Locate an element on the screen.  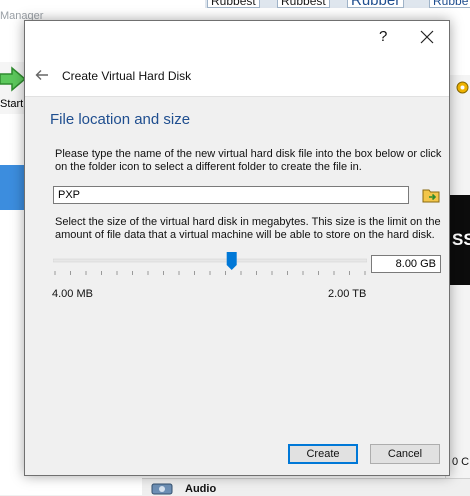
folder-icon is located at coordinates (431, 195).